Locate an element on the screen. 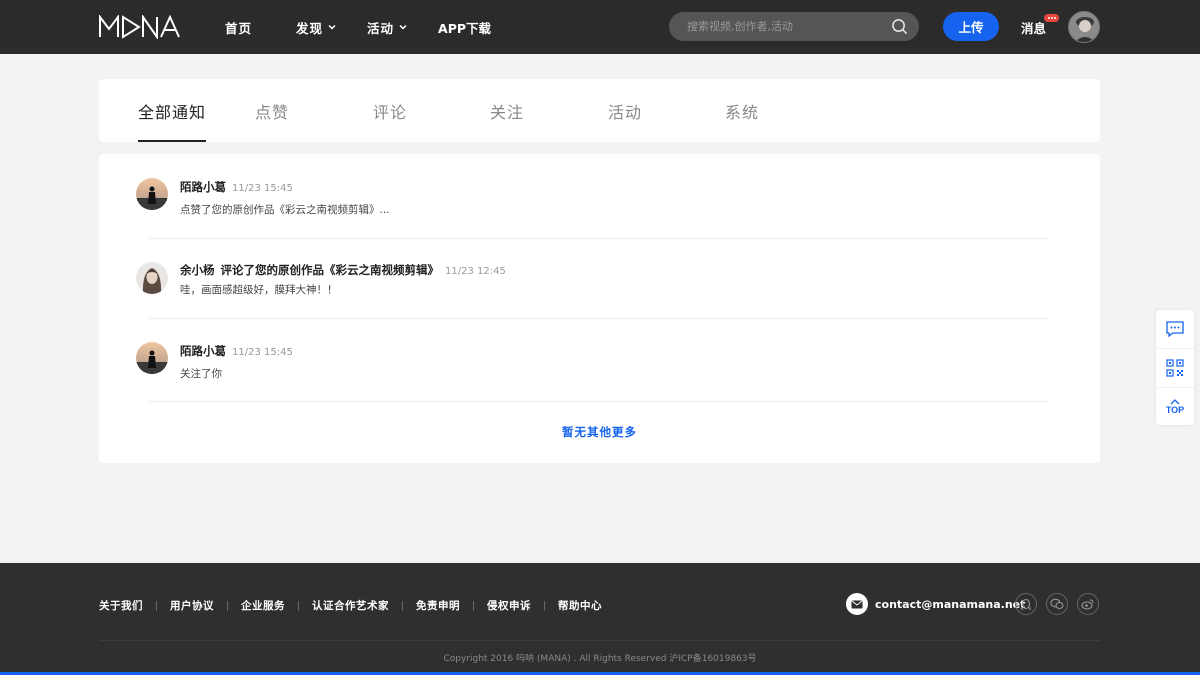 Image resolution: width=1200 pixels, height=675 pixels. tab-activities-label: 活动 is located at coordinates (625, 112).